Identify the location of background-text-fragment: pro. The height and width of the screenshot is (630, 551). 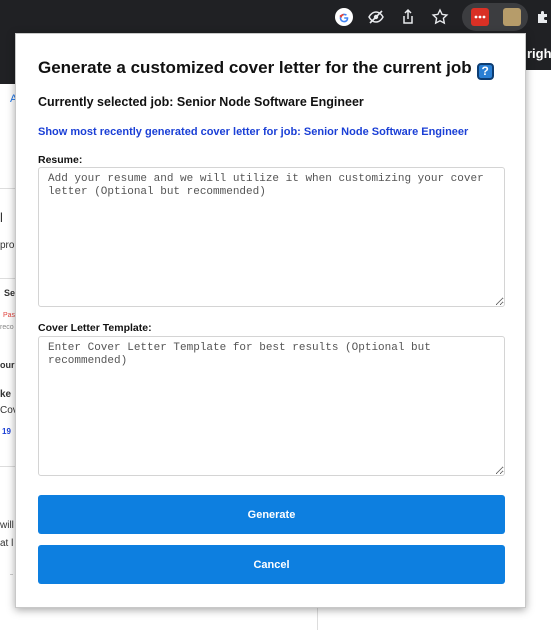
(7, 245).